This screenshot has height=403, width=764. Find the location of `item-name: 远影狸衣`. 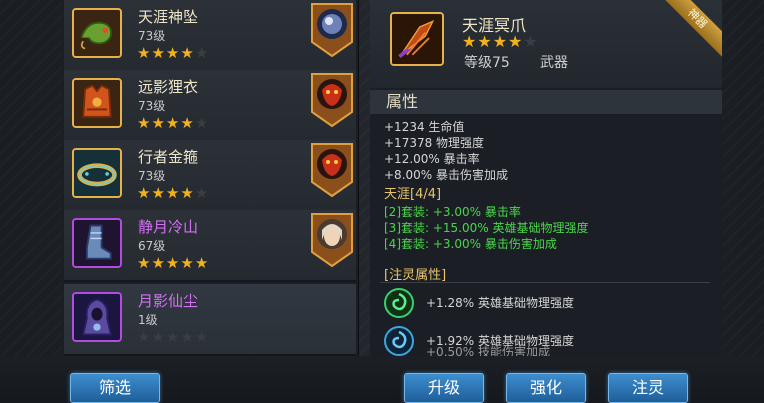

item-name: 远影狸衣 is located at coordinates (168, 87).